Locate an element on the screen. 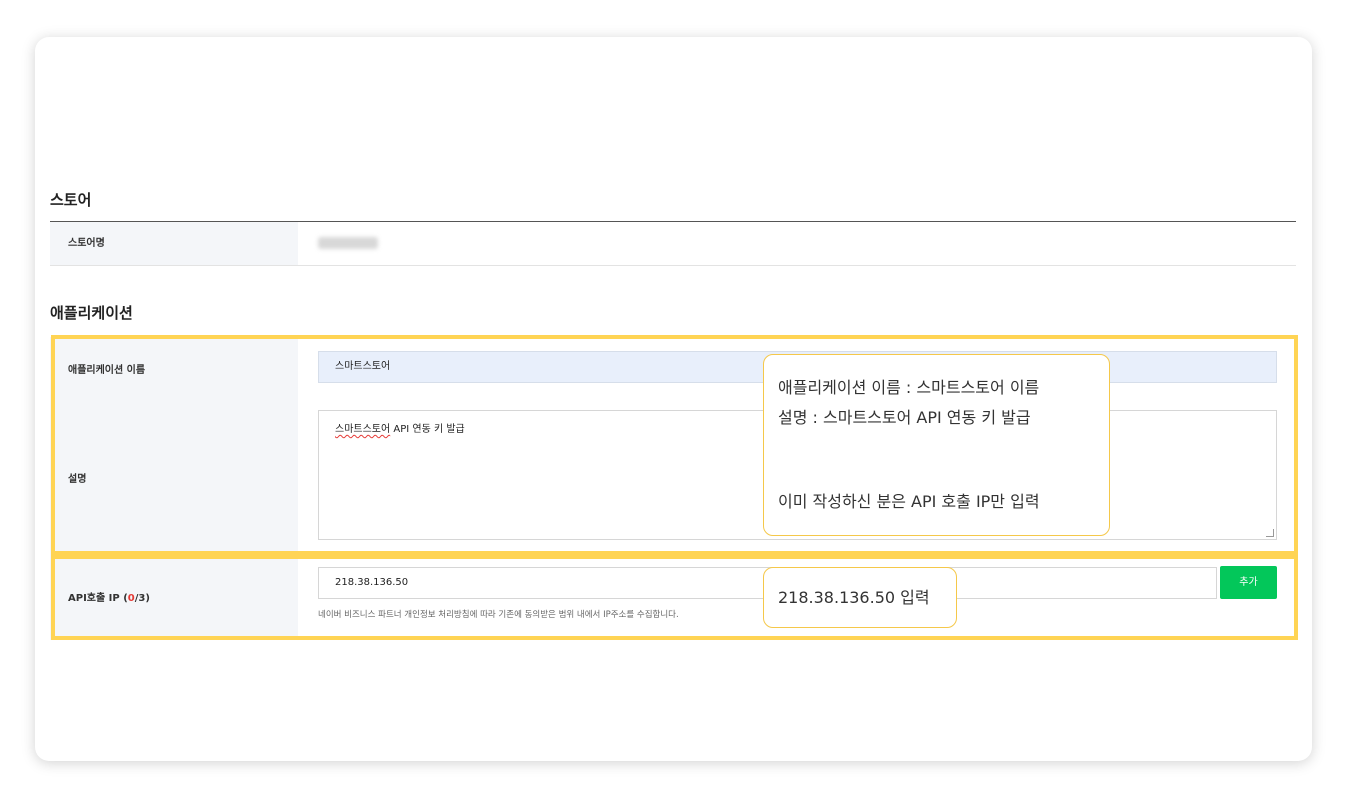 This screenshot has width=1347, height=795. description-label: 설명 is located at coordinates (77, 479).